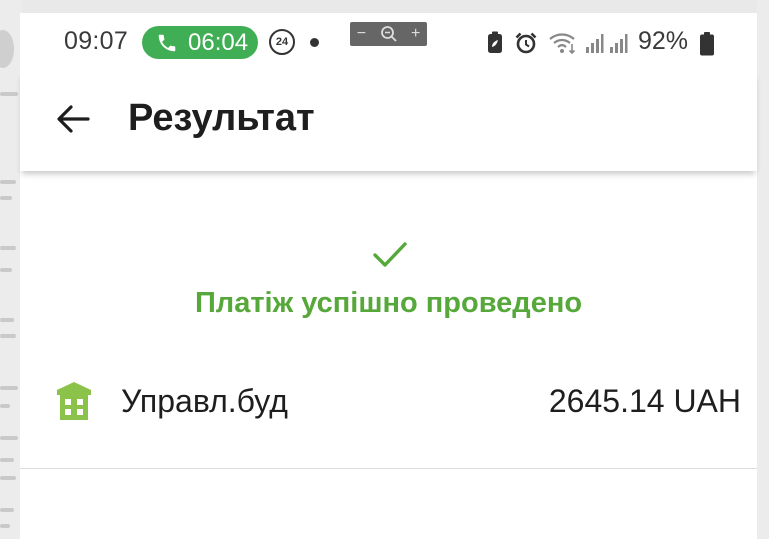  What do you see at coordinates (763, 269) in the screenshot?
I see `background-right-edge` at bounding box center [763, 269].